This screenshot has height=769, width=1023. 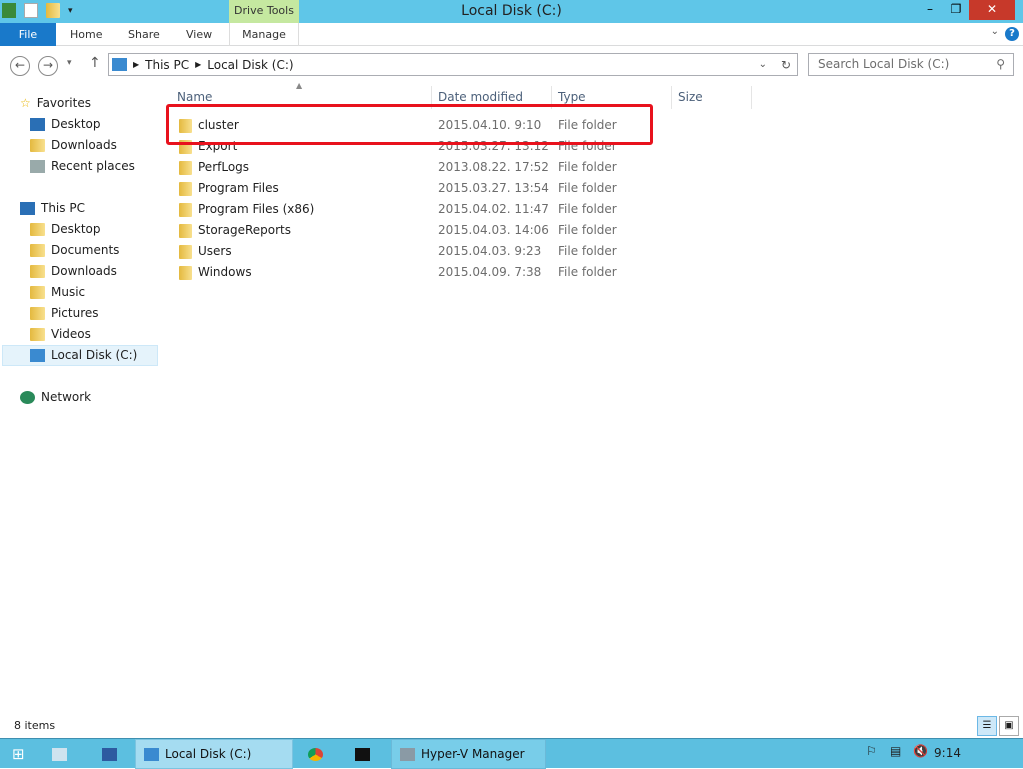 What do you see at coordinates (66, 397) in the screenshot?
I see `label: Network` at bounding box center [66, 397].